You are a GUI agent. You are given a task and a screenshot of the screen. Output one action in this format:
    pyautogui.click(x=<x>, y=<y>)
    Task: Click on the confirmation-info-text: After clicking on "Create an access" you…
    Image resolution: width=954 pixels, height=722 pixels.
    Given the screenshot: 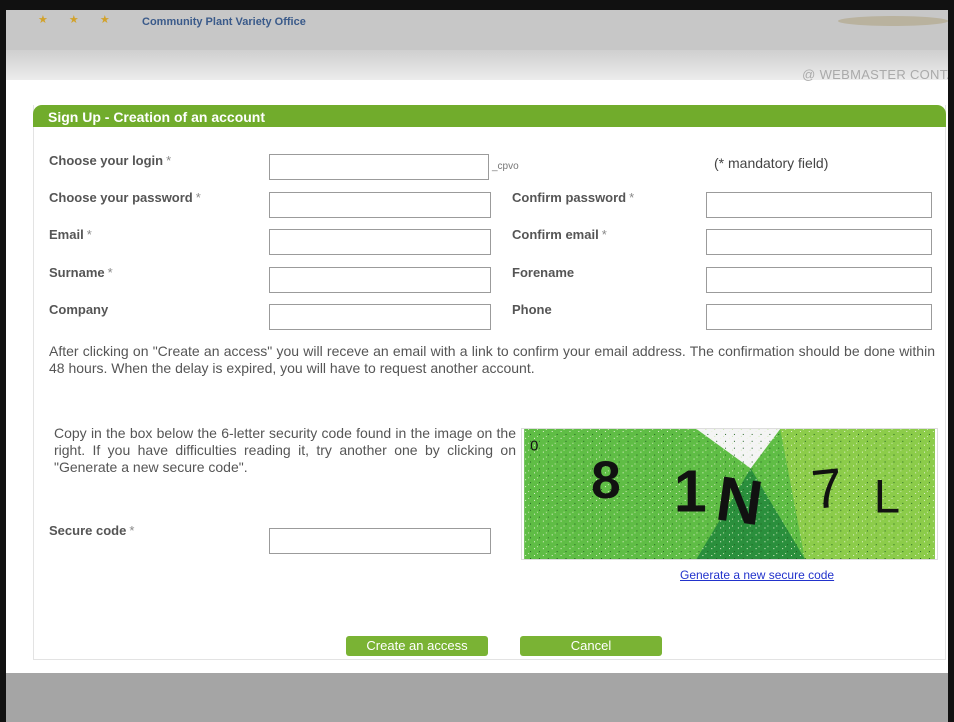 What is the action you would take?
    pyautogui.click(x=492, y=359)
    